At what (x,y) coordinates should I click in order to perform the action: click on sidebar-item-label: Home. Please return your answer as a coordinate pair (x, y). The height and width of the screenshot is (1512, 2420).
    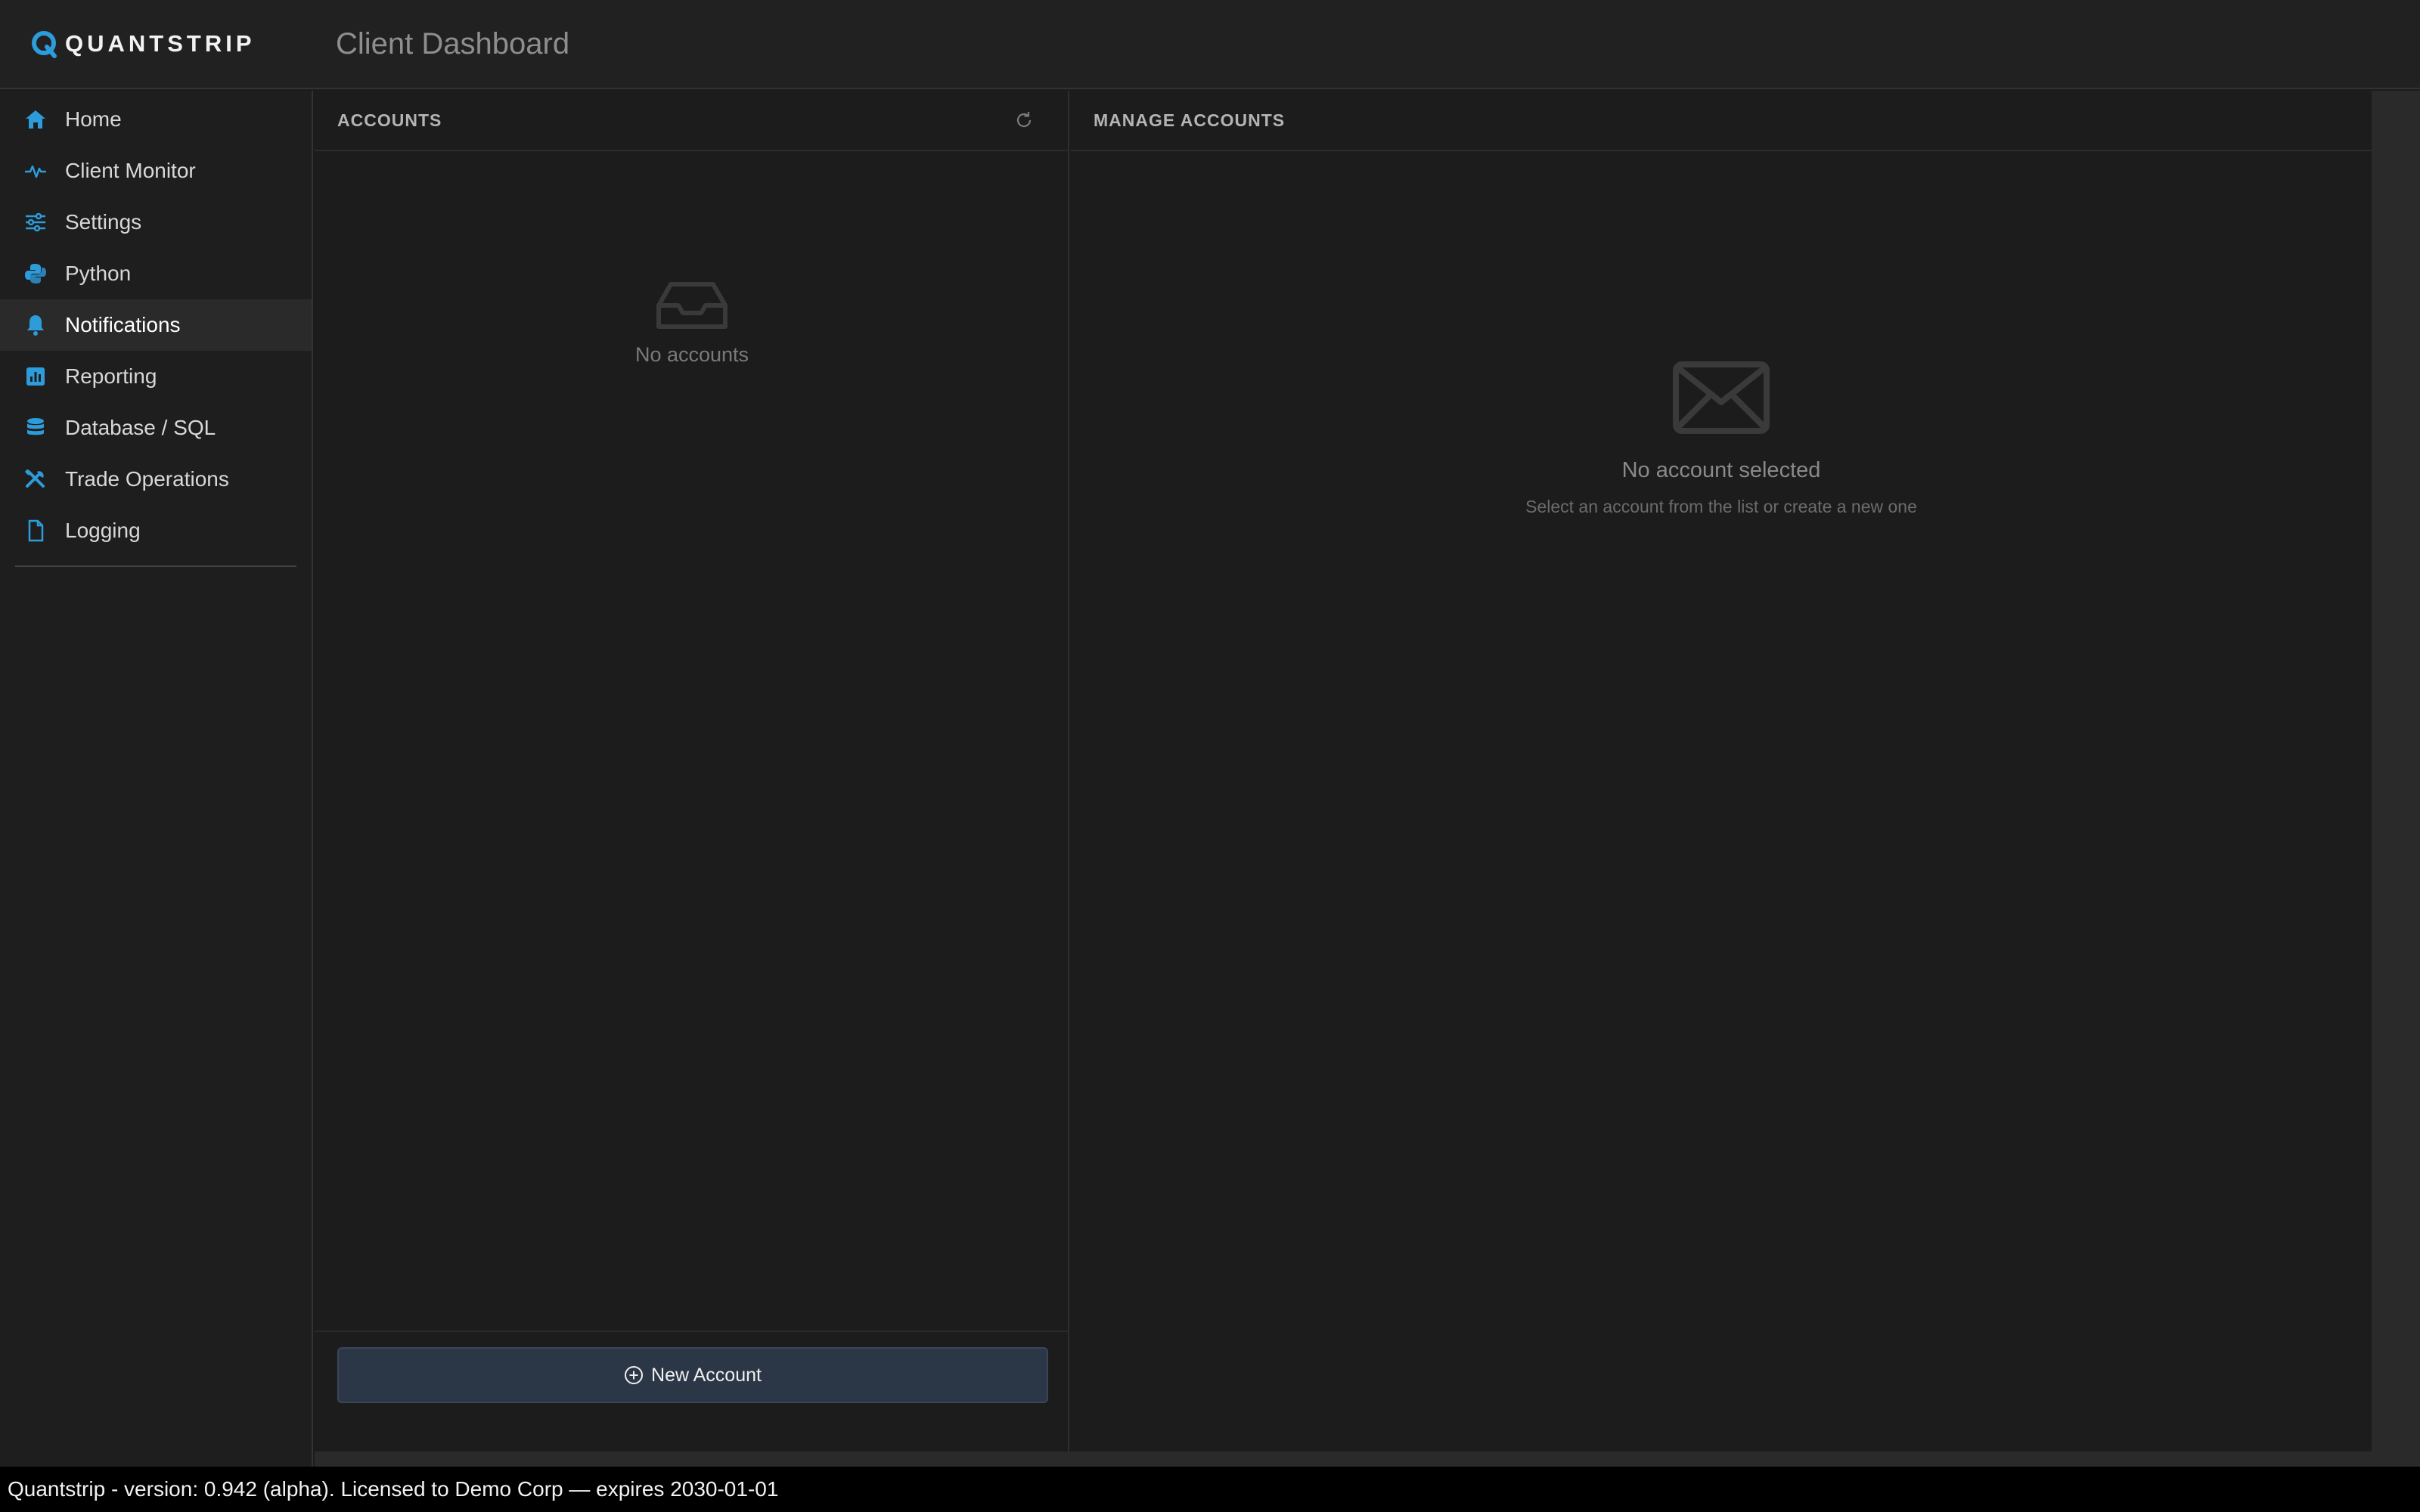
    Looking at the image, I should click on (93, 119).